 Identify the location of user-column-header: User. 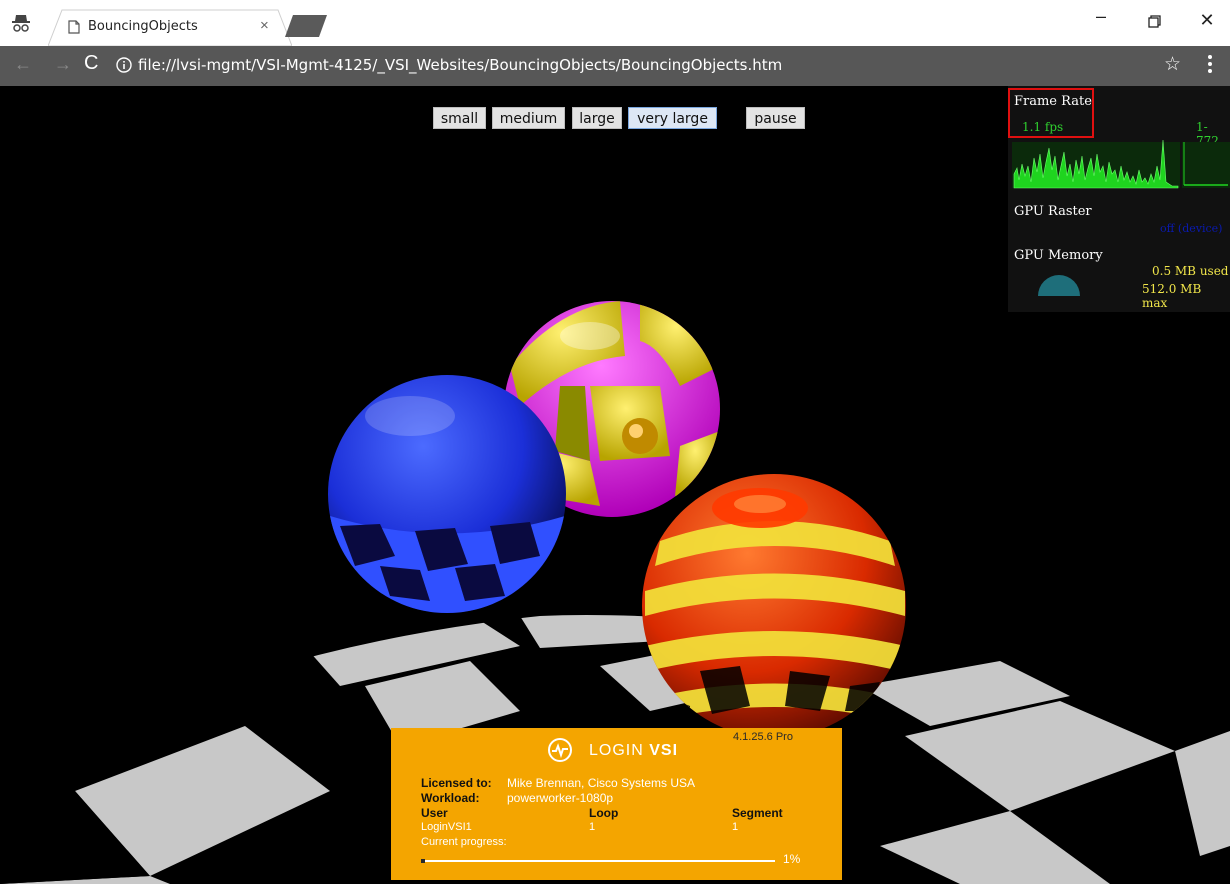
(434, 813).